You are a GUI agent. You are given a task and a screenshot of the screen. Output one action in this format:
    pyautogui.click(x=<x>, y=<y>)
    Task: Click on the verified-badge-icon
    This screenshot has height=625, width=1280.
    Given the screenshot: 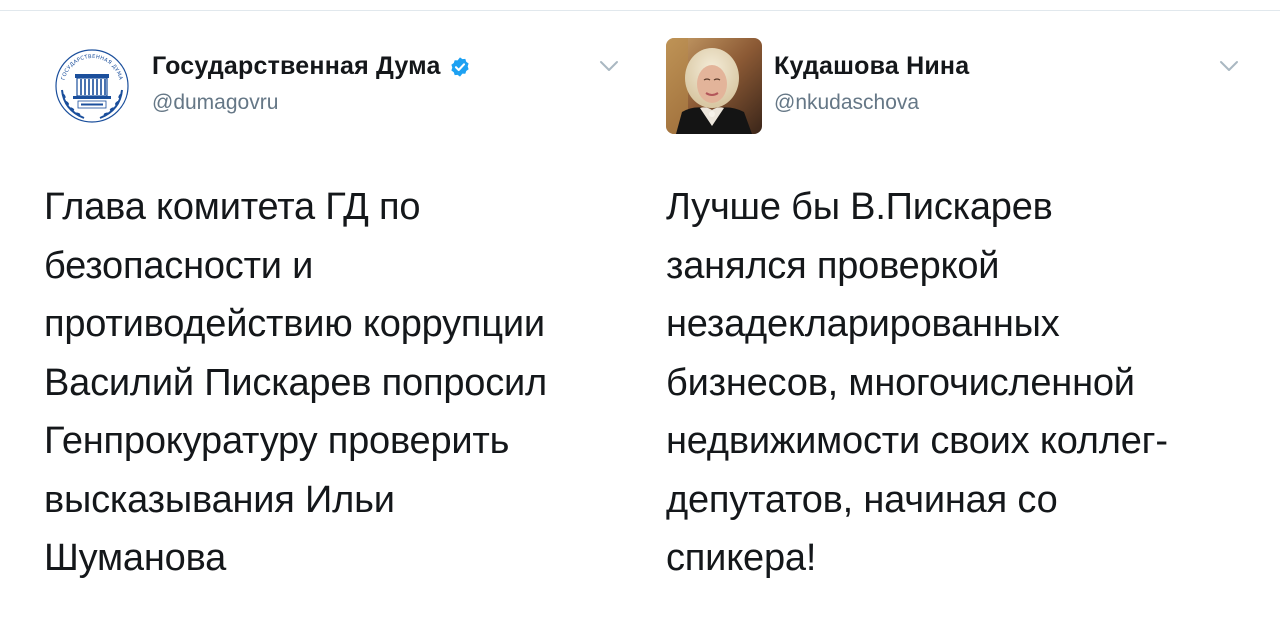 What is the action you would take?
    pyautogui.click(x=459, y=66)
    